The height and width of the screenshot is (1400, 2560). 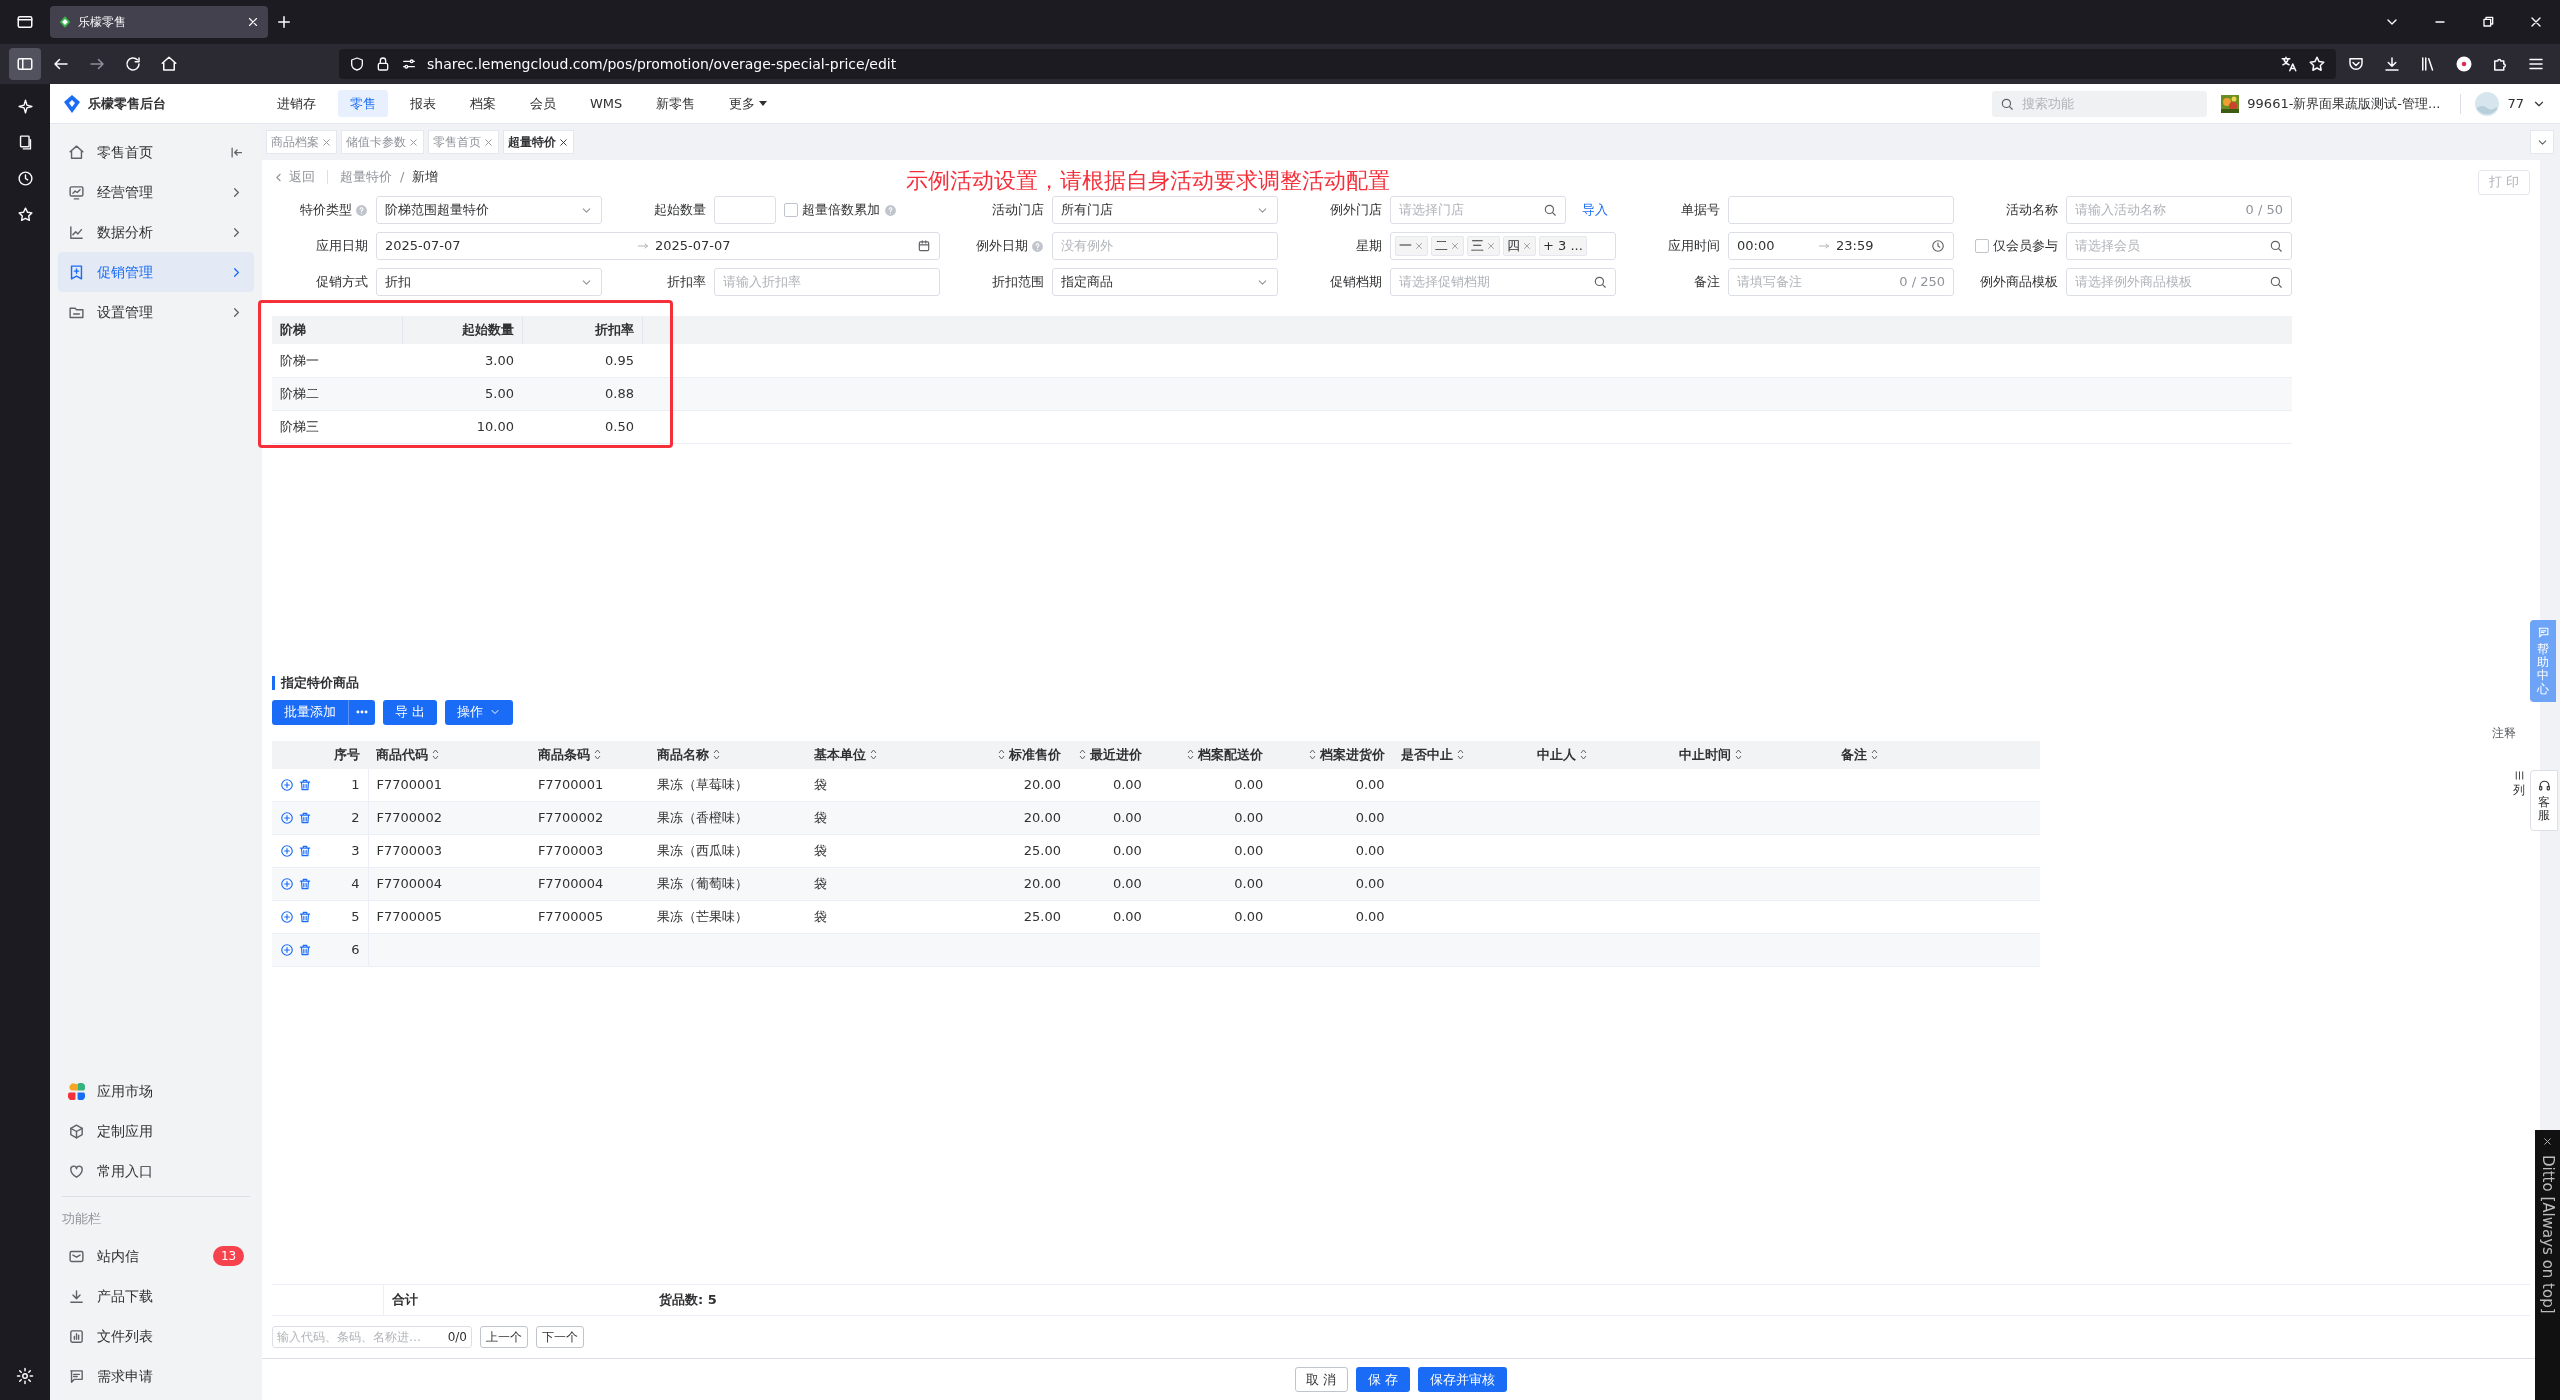 I want to click on sidebar-item: 应用市场, so click(x=156, y=1091).